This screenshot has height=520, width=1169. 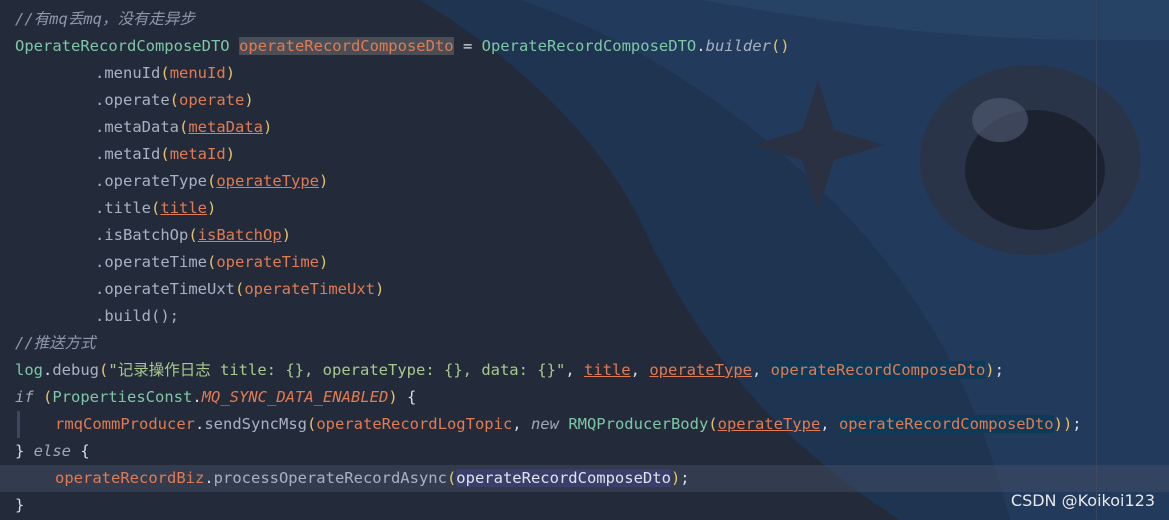 I want to click on code-line-1: //有mq丢mq，没有走异步, so click(x=584, y=19).